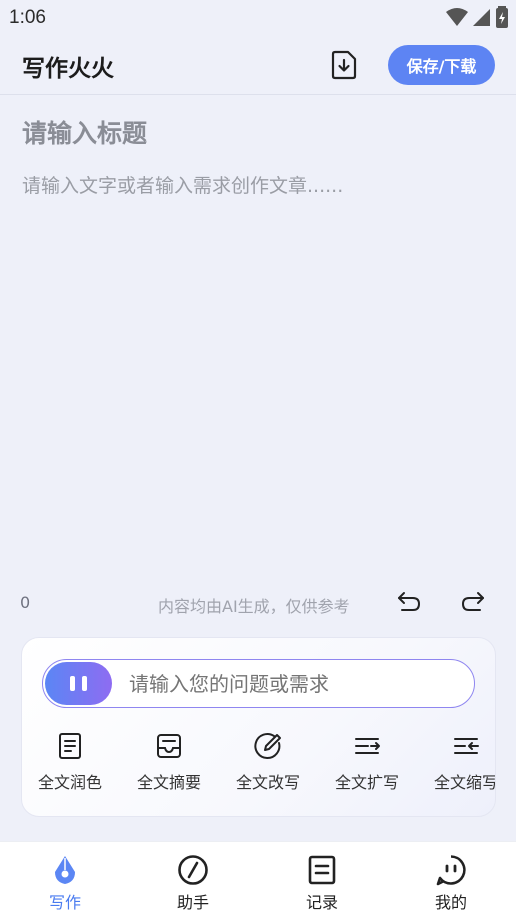  I want to click on app-title: 写作火火, so click(68, 69).